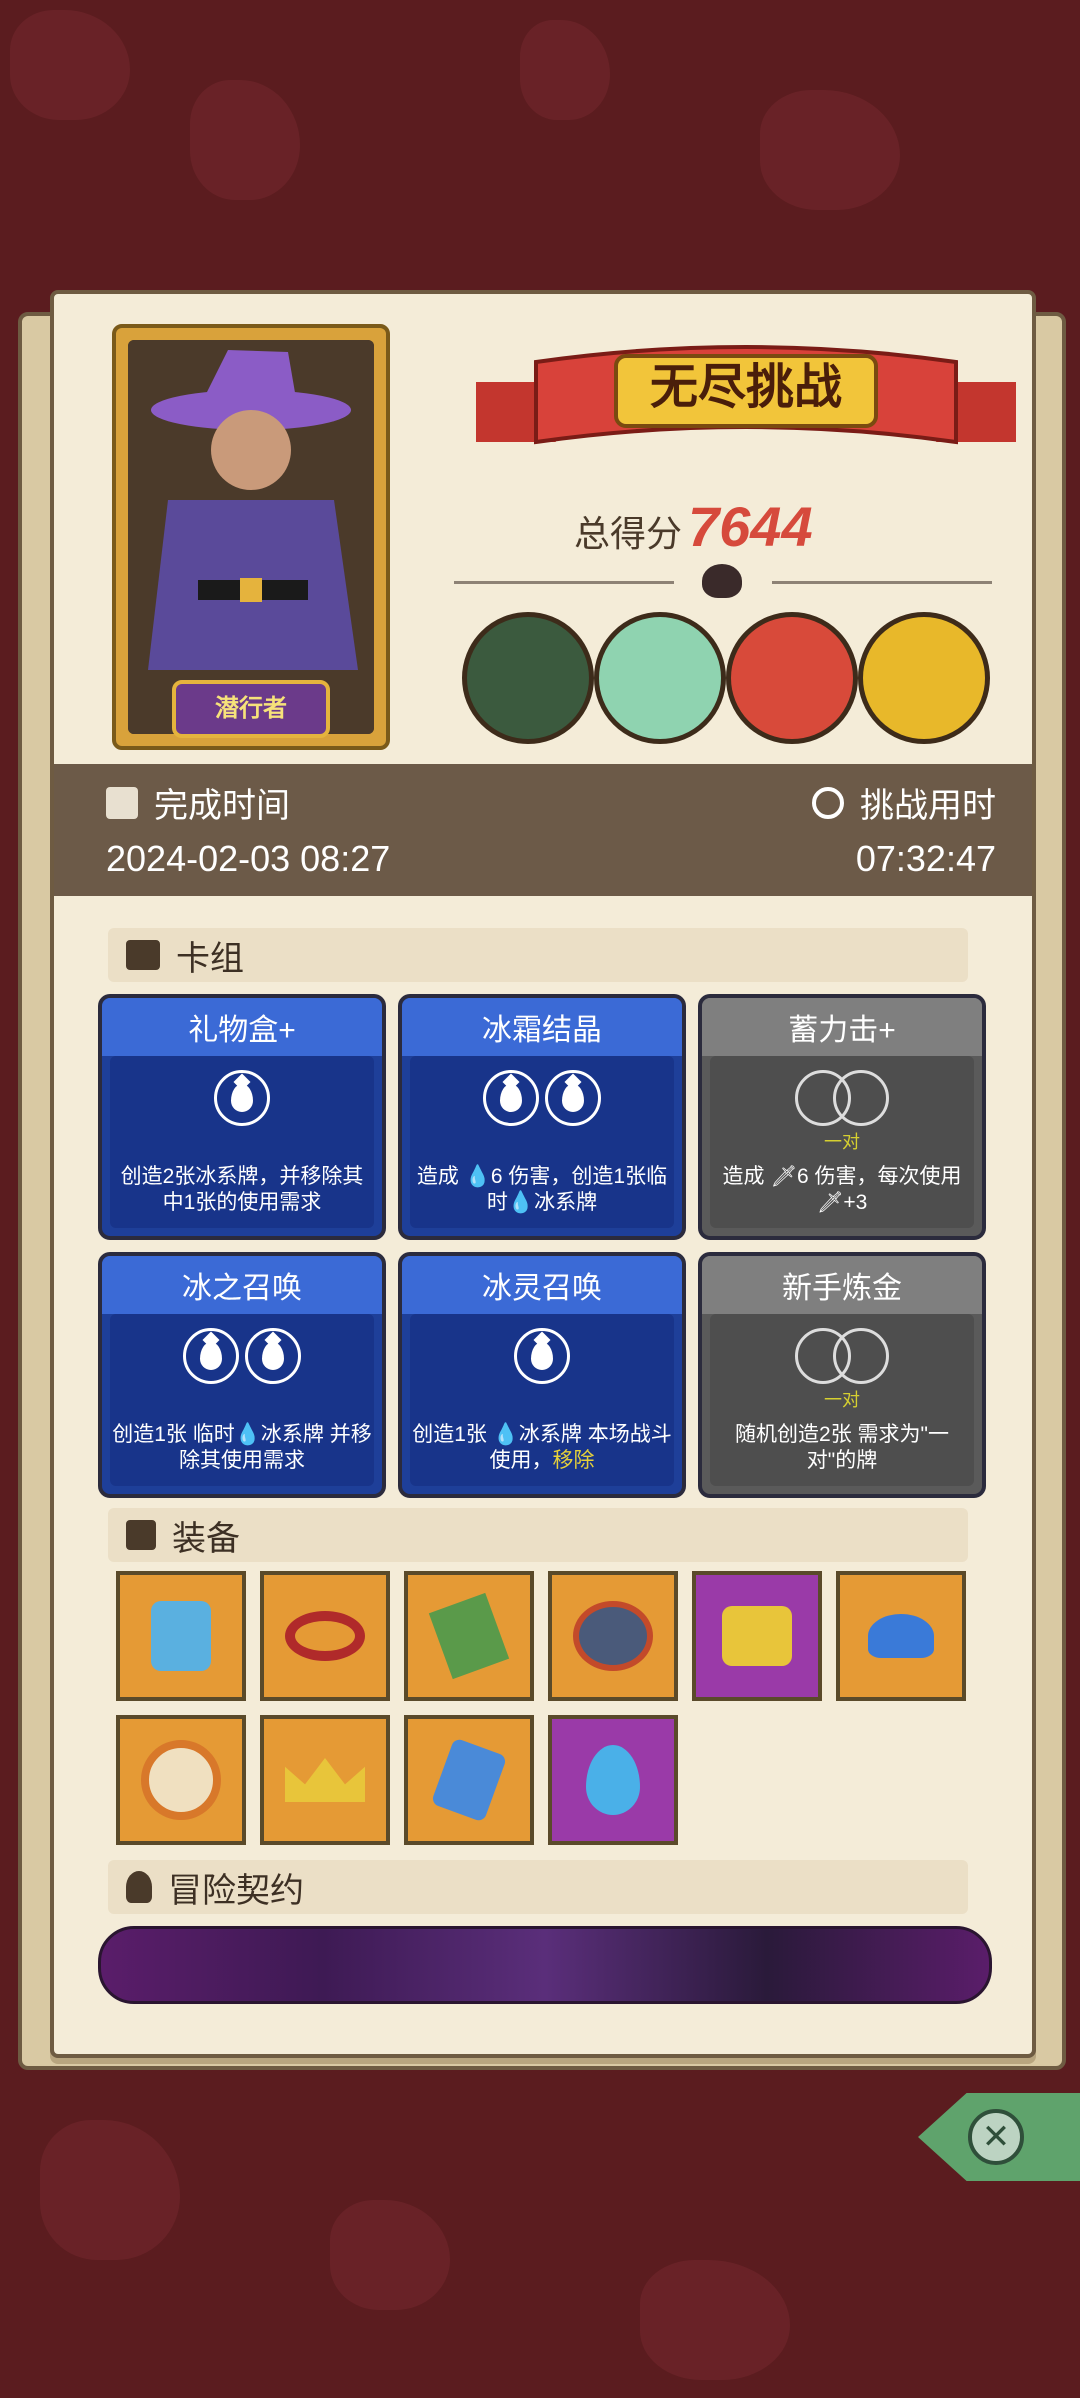 This screenshot has height=2398, width=1080. Describe the element at coordinates (543, 830) in the screenshot. I see `info-bar: 完成时间 2024-02-03 08:27 挑战用时 07:32:47` at that location.